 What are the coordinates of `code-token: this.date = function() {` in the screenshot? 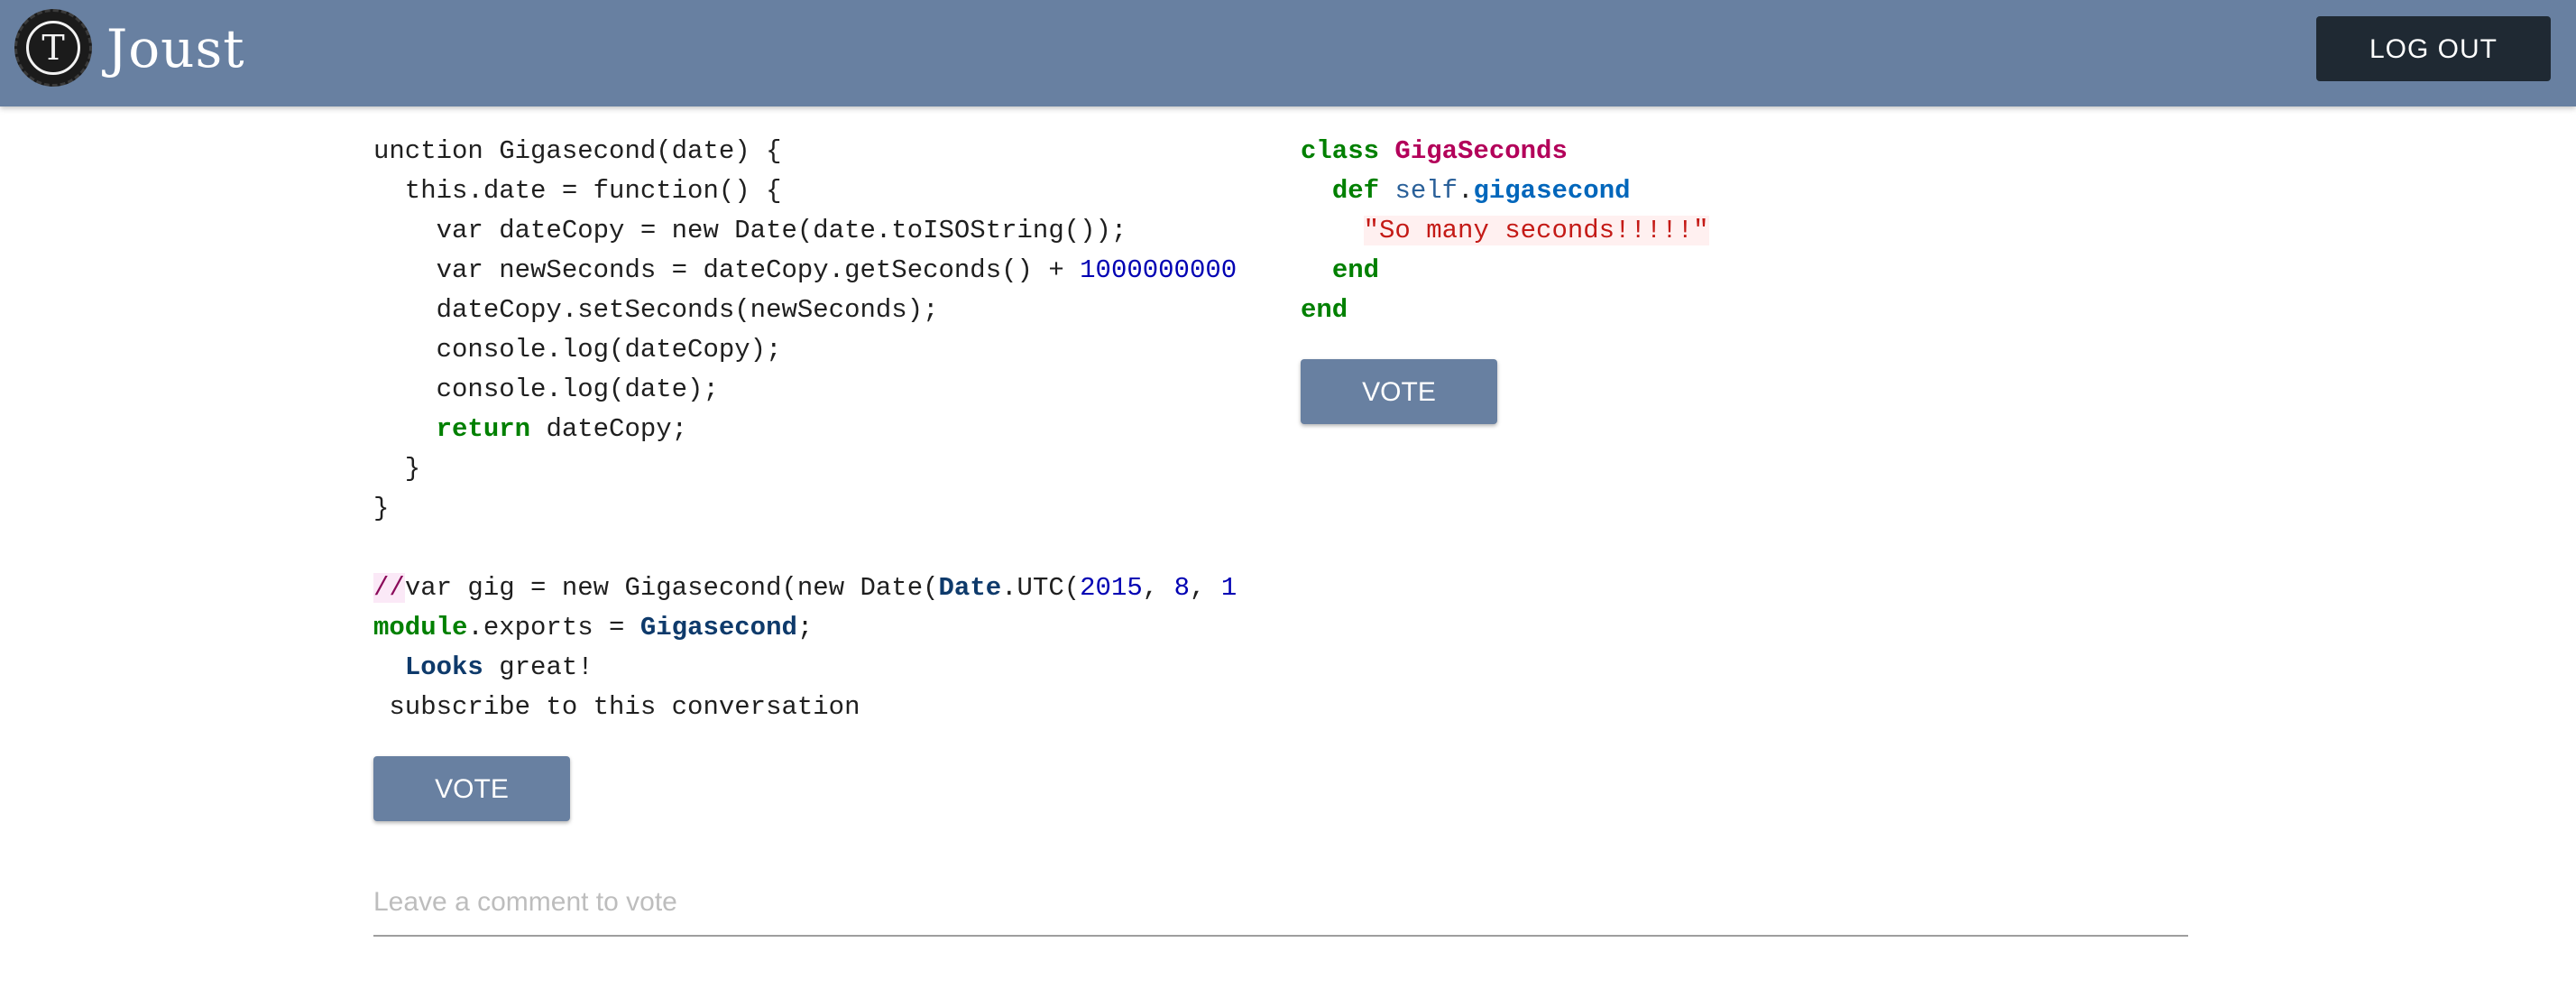 It's located at (577, 191).